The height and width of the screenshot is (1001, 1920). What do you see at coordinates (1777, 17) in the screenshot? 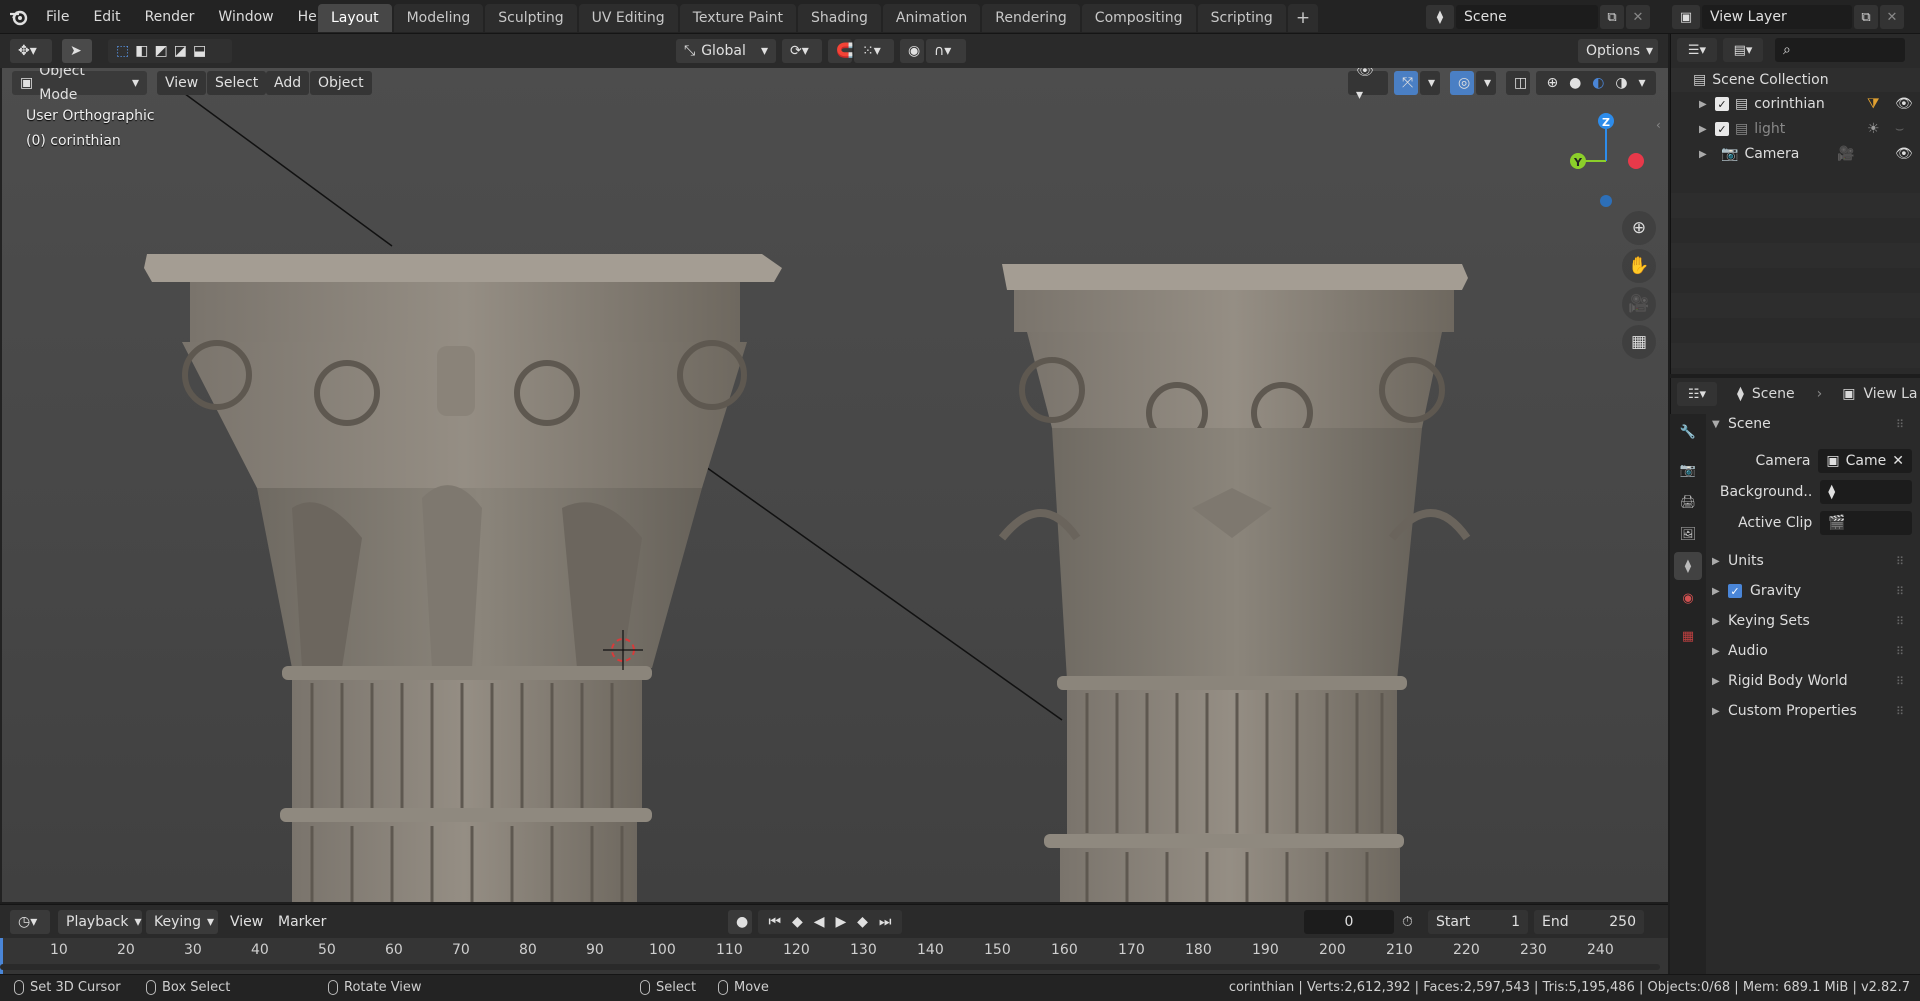
I see `view-layer-field: View Layer` at bounding box center [1777, 17].